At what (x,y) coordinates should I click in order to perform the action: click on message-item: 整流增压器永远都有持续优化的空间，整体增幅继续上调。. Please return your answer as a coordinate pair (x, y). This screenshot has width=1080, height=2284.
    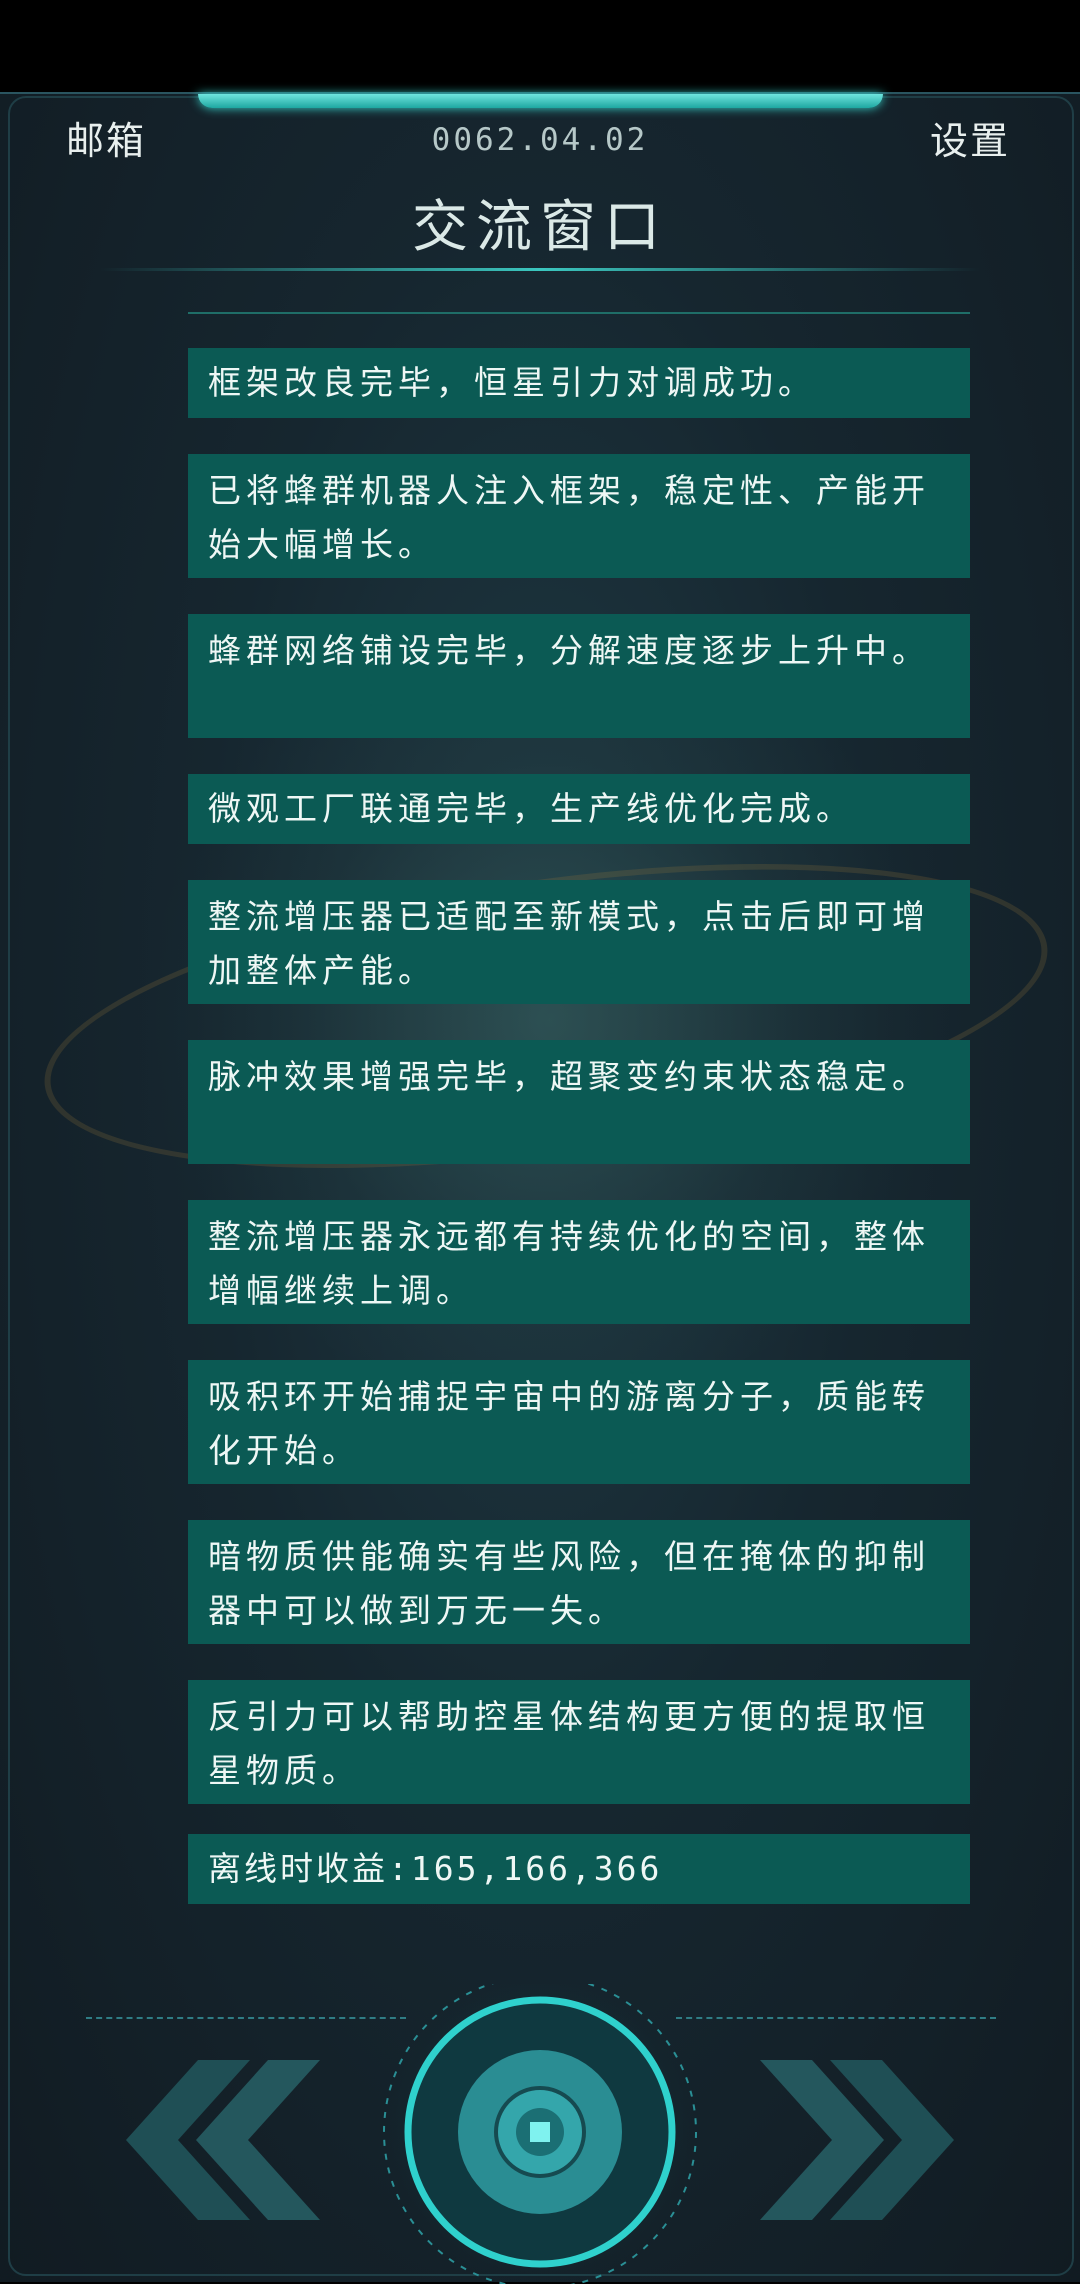
    Looking at the image, I should click on (579, 1262).